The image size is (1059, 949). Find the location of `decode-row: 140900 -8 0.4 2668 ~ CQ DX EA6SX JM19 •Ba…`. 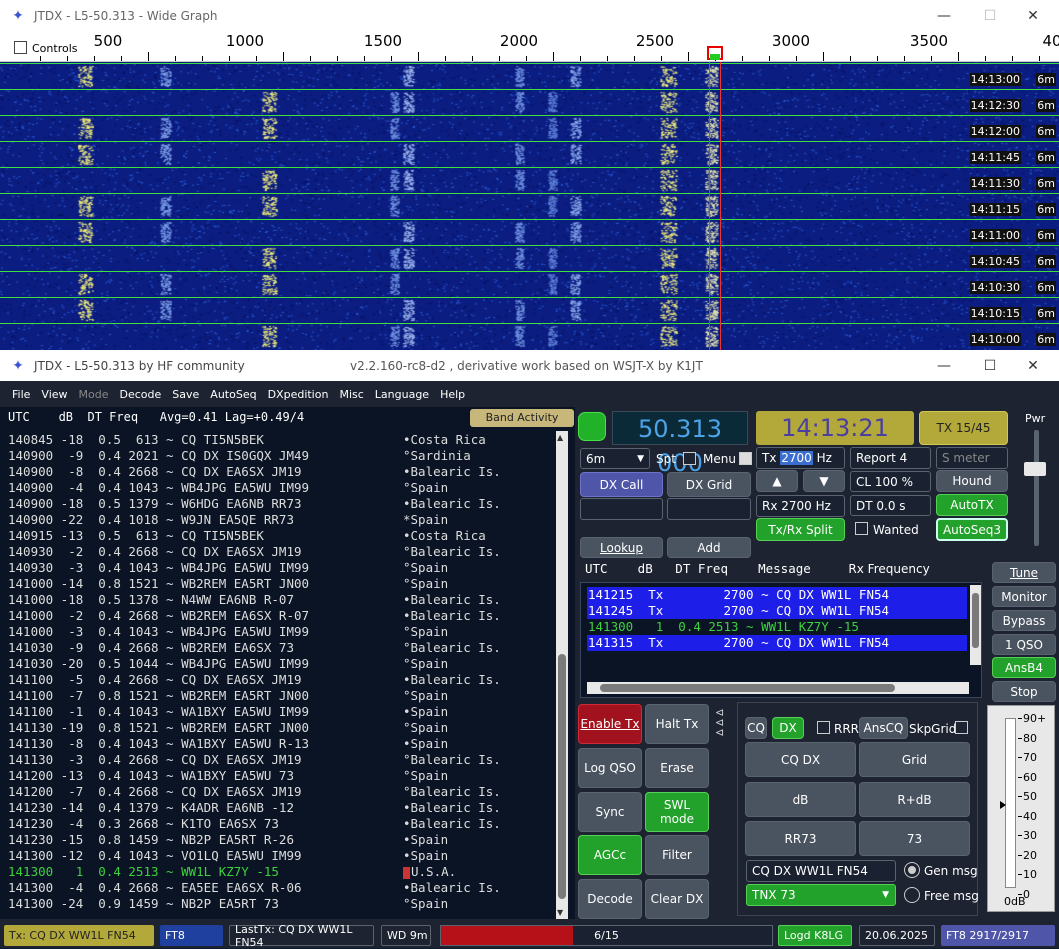

decode-row: 140900 -8 0.4 2668 ~ CQ DX EA6SX JM19 •Ba… is located at coordinates (280, 472).